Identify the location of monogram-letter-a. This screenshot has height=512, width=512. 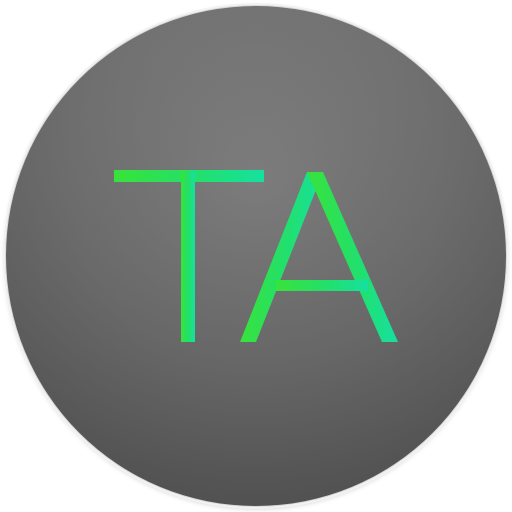
(319, 257).